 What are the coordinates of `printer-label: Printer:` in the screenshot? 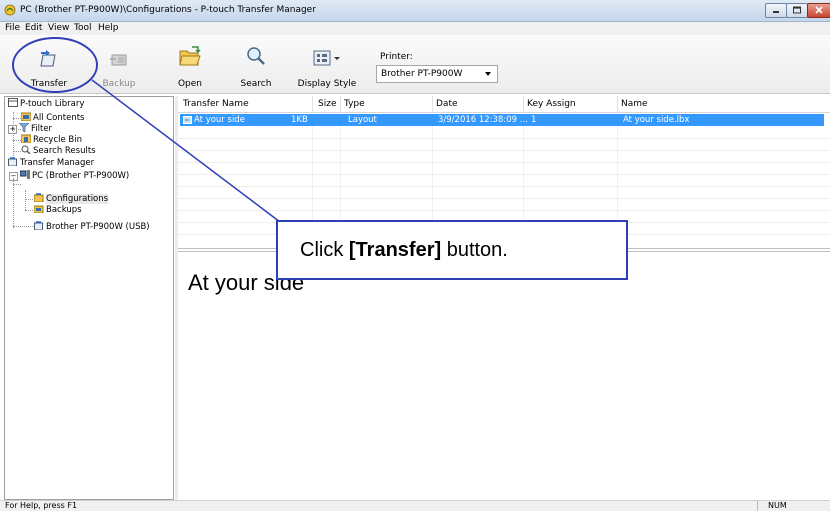 It's located at (396, 57).